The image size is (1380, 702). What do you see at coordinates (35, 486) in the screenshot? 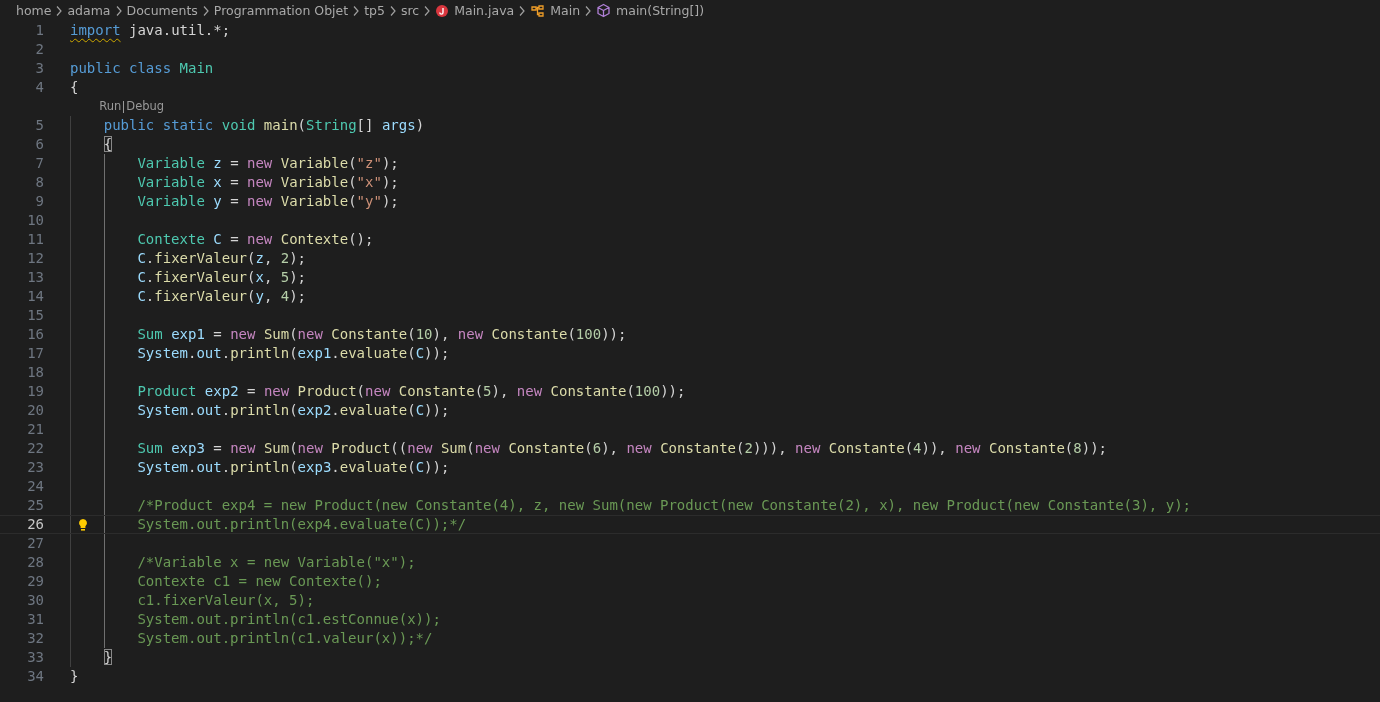
I see `line-number: 24` at bounding box center [35, 486].